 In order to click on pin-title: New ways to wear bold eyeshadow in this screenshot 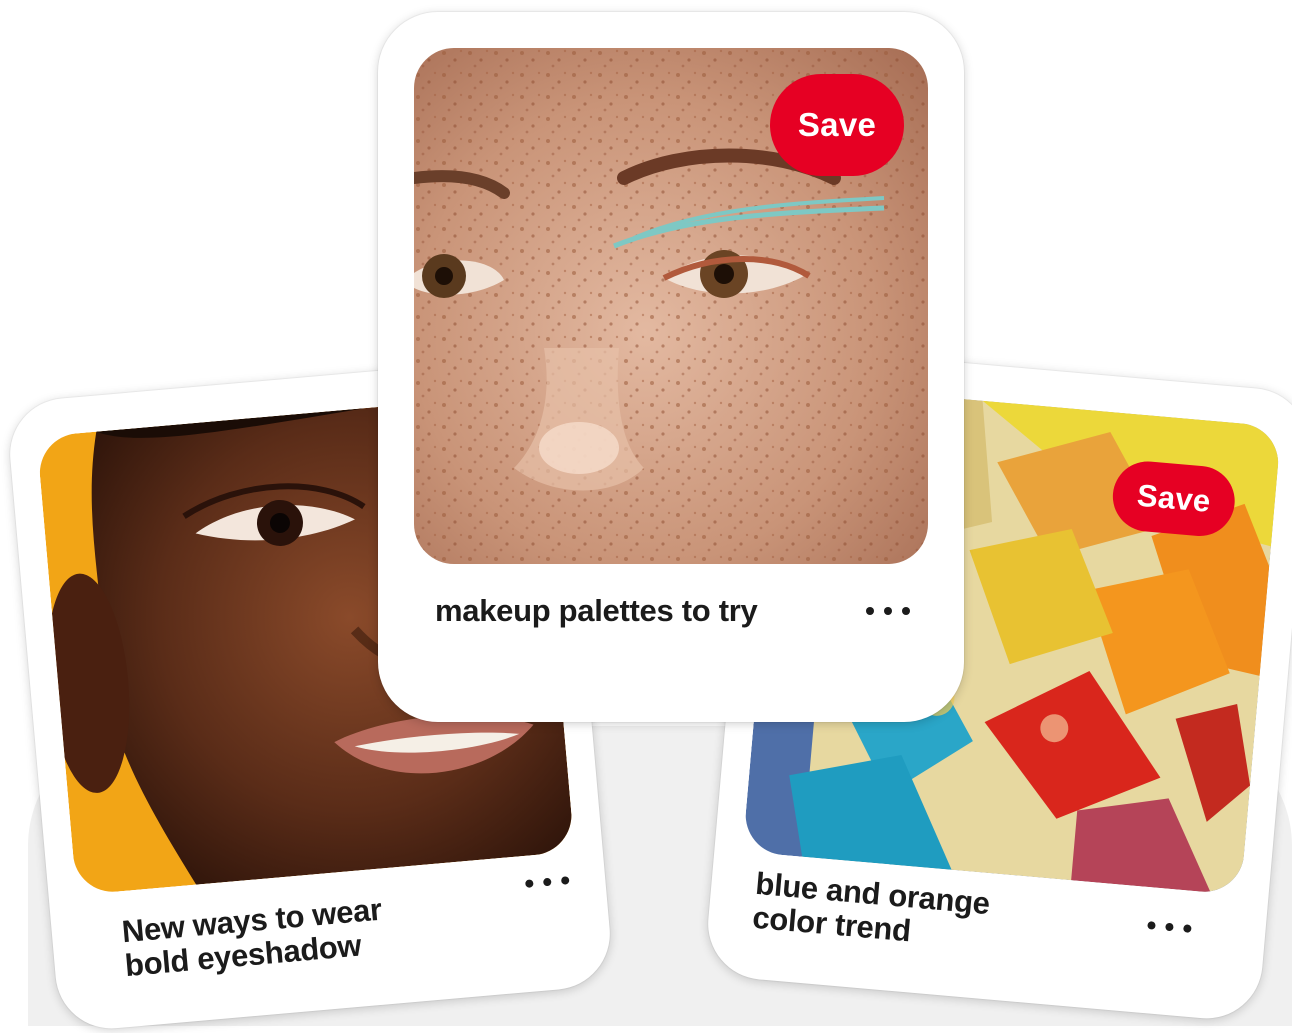, I will do `click(312, 932)`.